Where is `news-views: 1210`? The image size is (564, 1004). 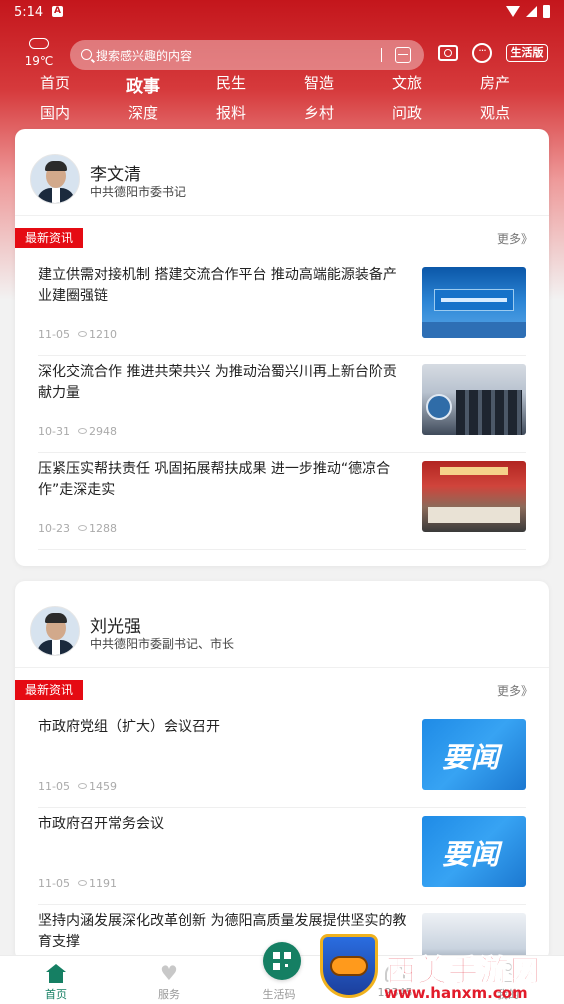
news-views: 1210 is located at coordinates (102, 334).